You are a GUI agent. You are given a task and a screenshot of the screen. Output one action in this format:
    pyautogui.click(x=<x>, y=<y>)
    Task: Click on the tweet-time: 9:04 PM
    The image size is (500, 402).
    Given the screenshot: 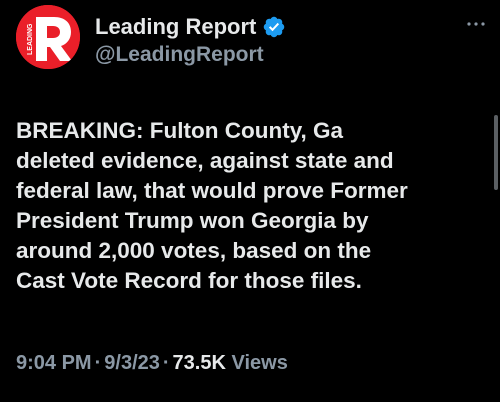 What is the action you would take?
    pyautogui.click(x=54, y=363)
    